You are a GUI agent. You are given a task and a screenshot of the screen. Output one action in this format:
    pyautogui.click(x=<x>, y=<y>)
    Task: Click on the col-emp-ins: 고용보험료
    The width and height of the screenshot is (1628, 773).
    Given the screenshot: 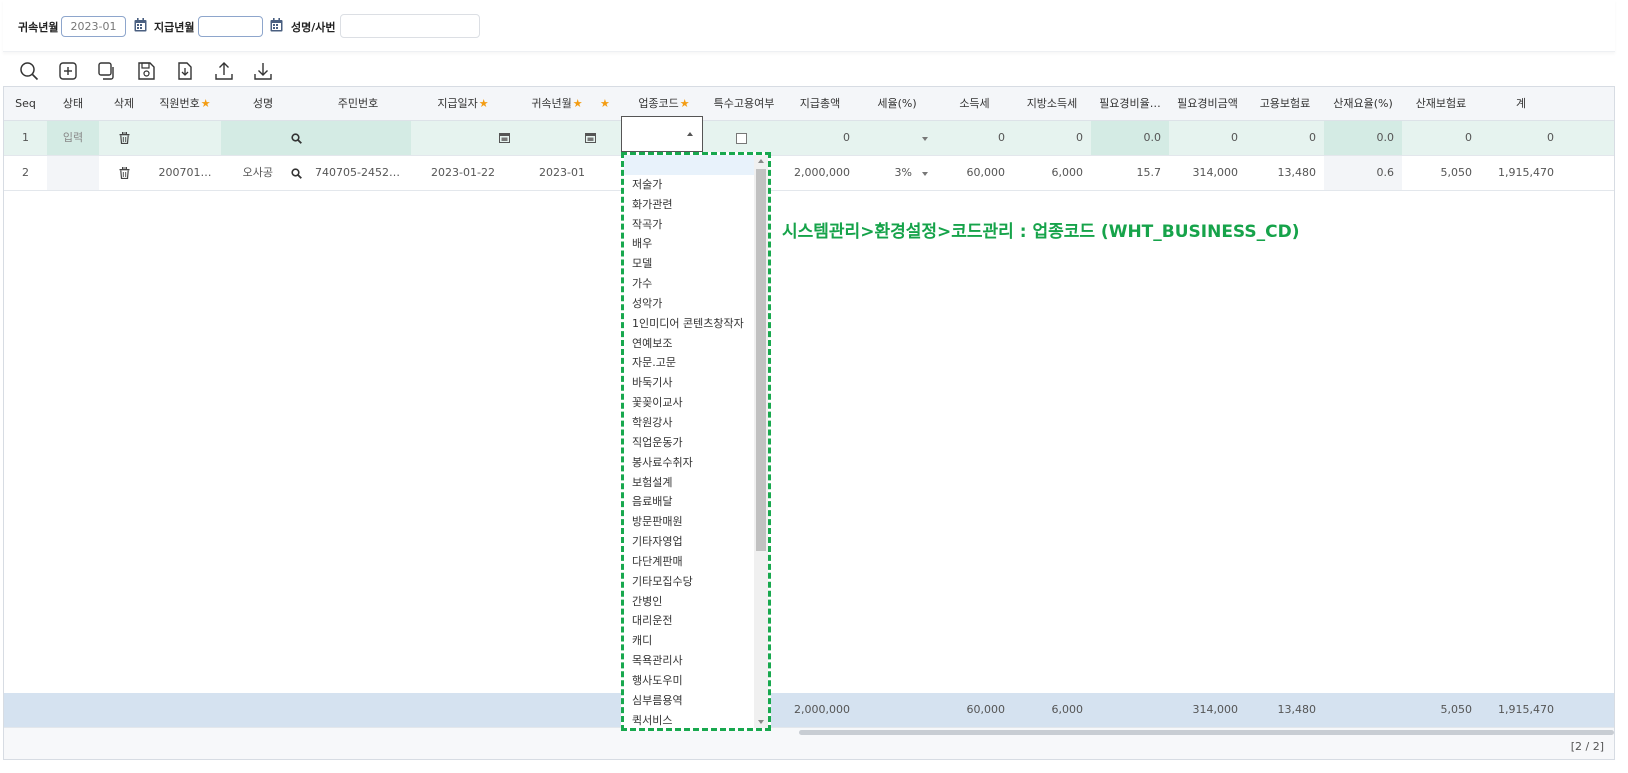 What is the action you would take?
    pyautogui.click(x=1285, y=104)
    